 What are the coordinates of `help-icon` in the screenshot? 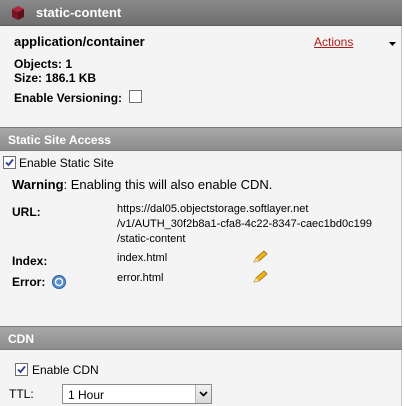 It's located at (59, 283).